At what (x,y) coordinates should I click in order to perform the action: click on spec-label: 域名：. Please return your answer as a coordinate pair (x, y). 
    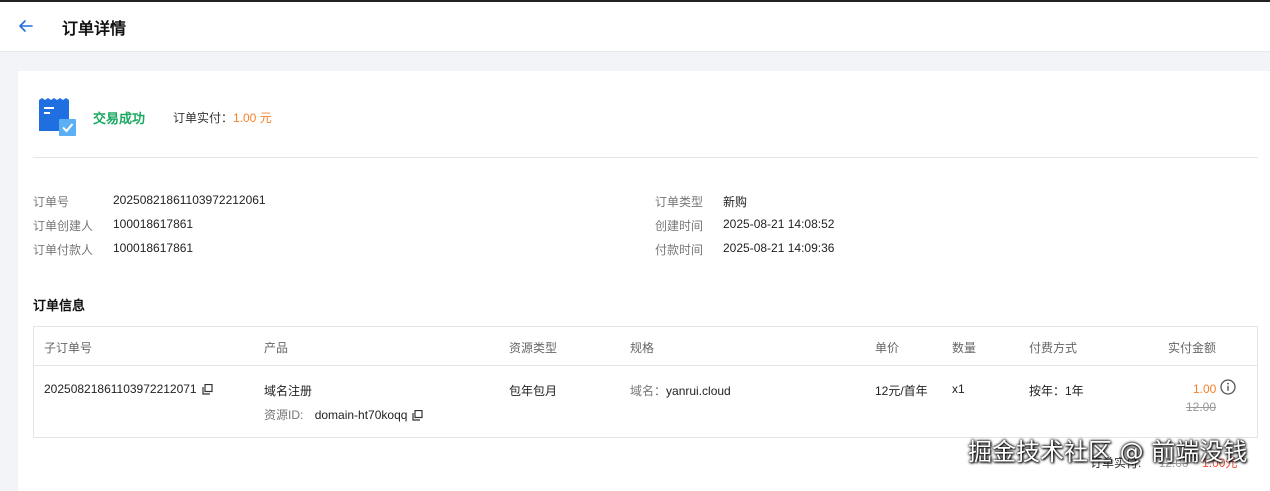
    Looking at the image, I should click on (648, 391).